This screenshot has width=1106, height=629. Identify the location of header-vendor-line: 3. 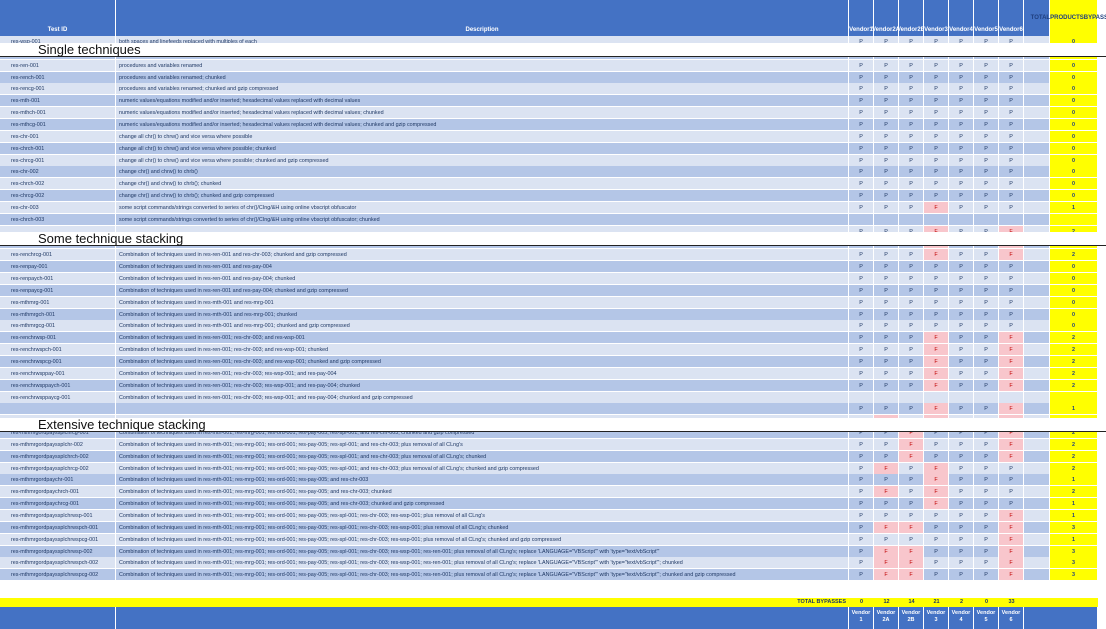
(946, 30).